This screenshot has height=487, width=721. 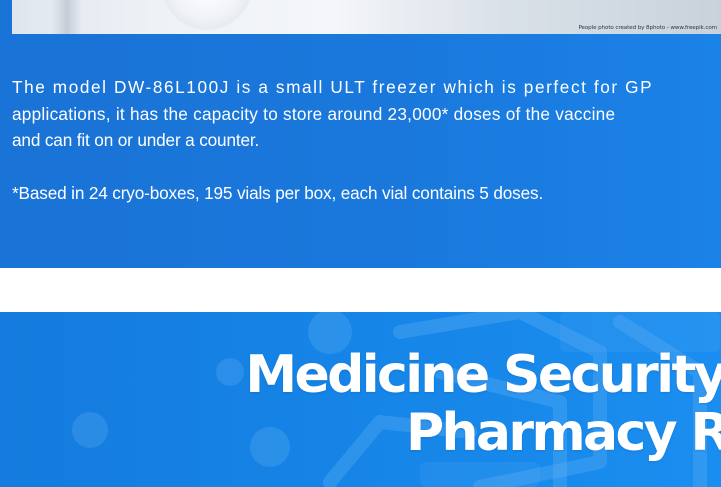 What do you see at coordinates (483, 375) in the screenshot?
I see `hero-title-line-1: Medicine Security` at bounding box center [483, 375].